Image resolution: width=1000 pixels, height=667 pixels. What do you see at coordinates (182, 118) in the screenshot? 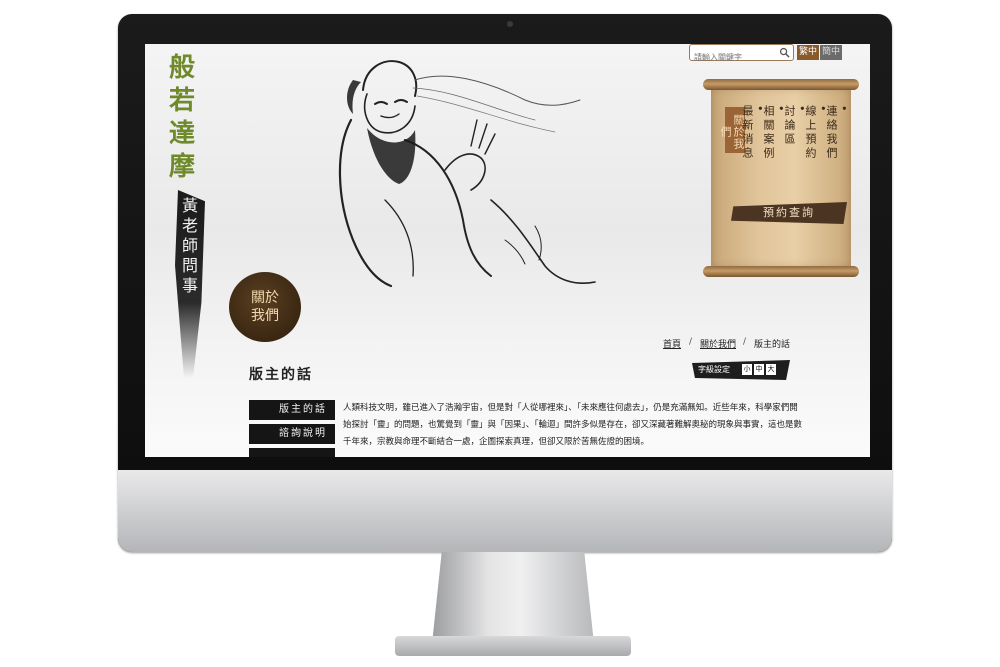
I see `site-logo-title: 般若達摩` at bounding box center [182, 118].